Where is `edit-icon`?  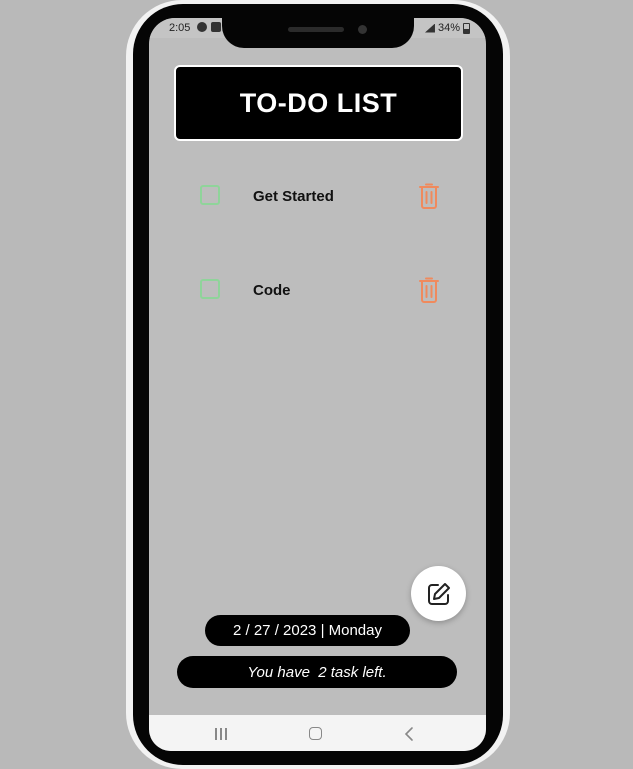 edit-icon is located at coordinates (438, 593).